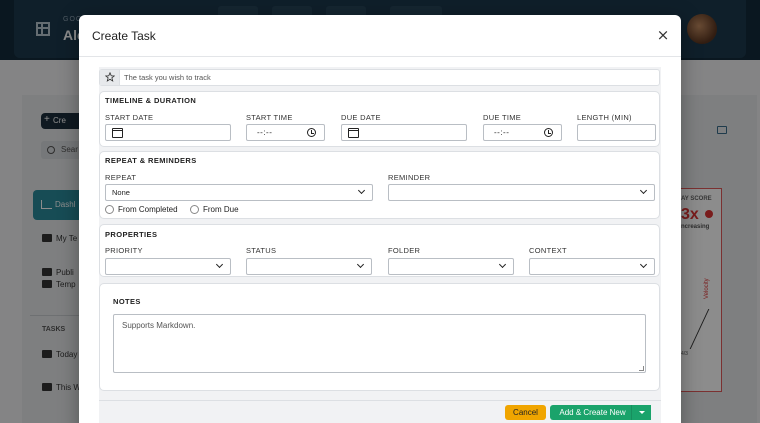 The height and width of the screenshot is (423, 760). What do you see at coordinates (151, 100) in the screenshot?
I see `timeline-title: TIMELINE & DURATION` at bounding box center [151, 100].